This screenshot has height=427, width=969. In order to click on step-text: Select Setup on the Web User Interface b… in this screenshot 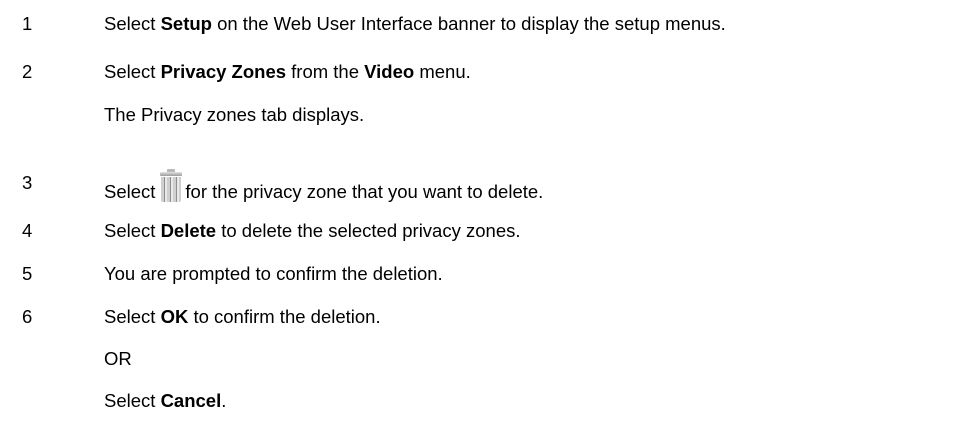, I will do `click(415, 23)`.